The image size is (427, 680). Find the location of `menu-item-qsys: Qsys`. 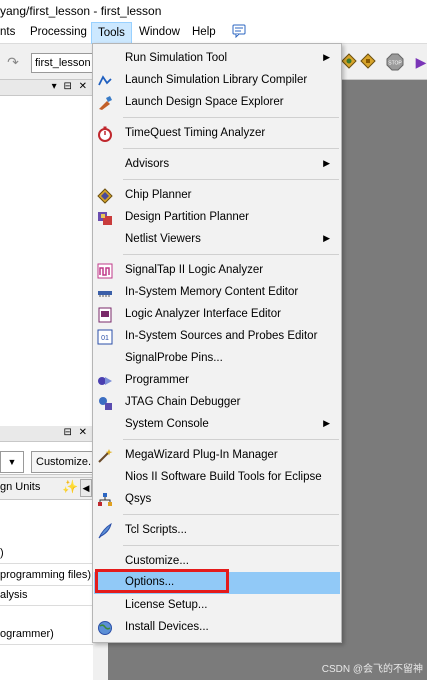

menu-item-qsys: Qsys is located at coordinates (217, 500).